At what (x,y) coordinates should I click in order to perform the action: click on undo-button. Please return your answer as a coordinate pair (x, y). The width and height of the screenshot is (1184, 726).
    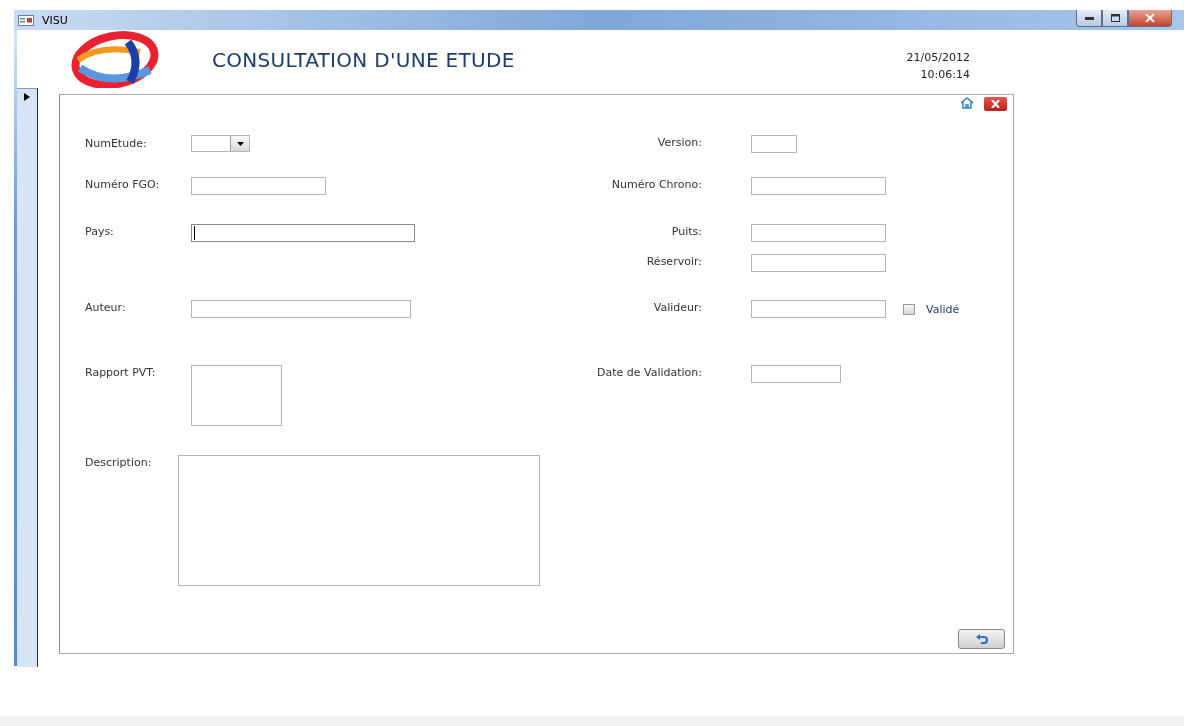
    Looking at the image, I should click on (981, 639).